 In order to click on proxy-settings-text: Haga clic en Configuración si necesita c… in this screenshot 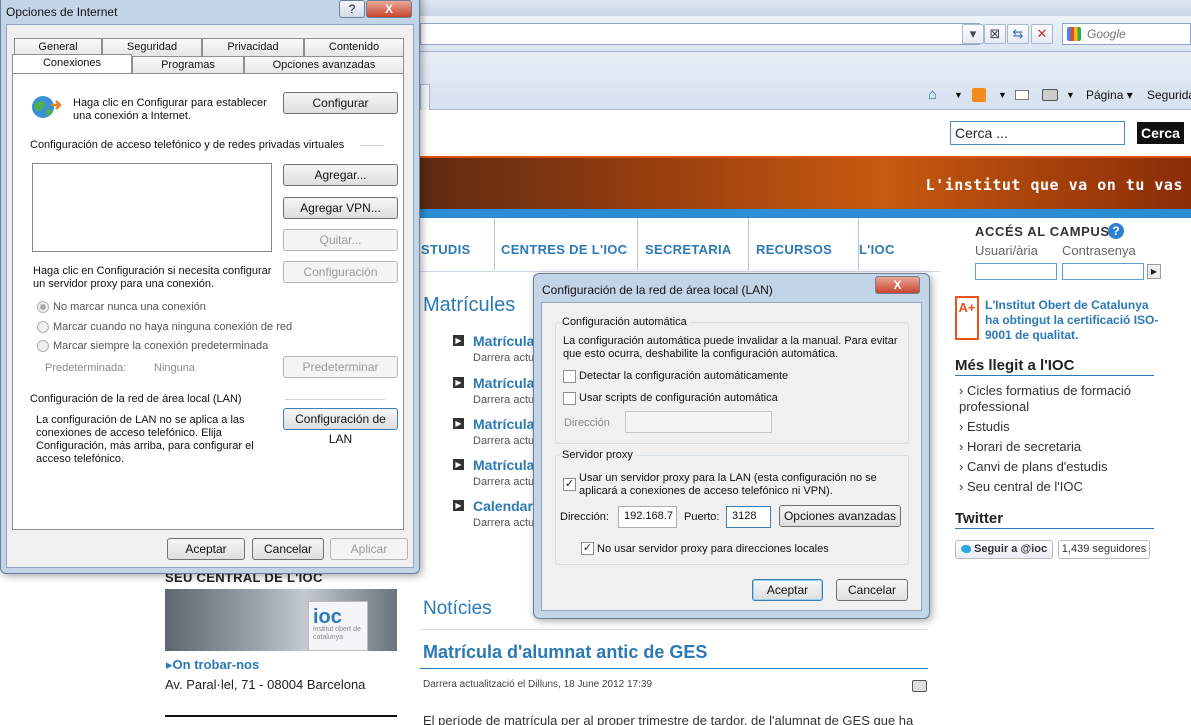, I will do `click(152, 277)`.